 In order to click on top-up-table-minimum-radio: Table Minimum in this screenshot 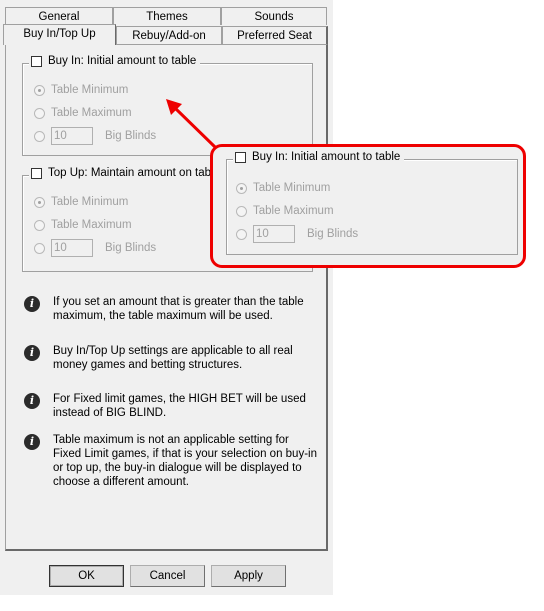, I will do `click(81, 202)`.